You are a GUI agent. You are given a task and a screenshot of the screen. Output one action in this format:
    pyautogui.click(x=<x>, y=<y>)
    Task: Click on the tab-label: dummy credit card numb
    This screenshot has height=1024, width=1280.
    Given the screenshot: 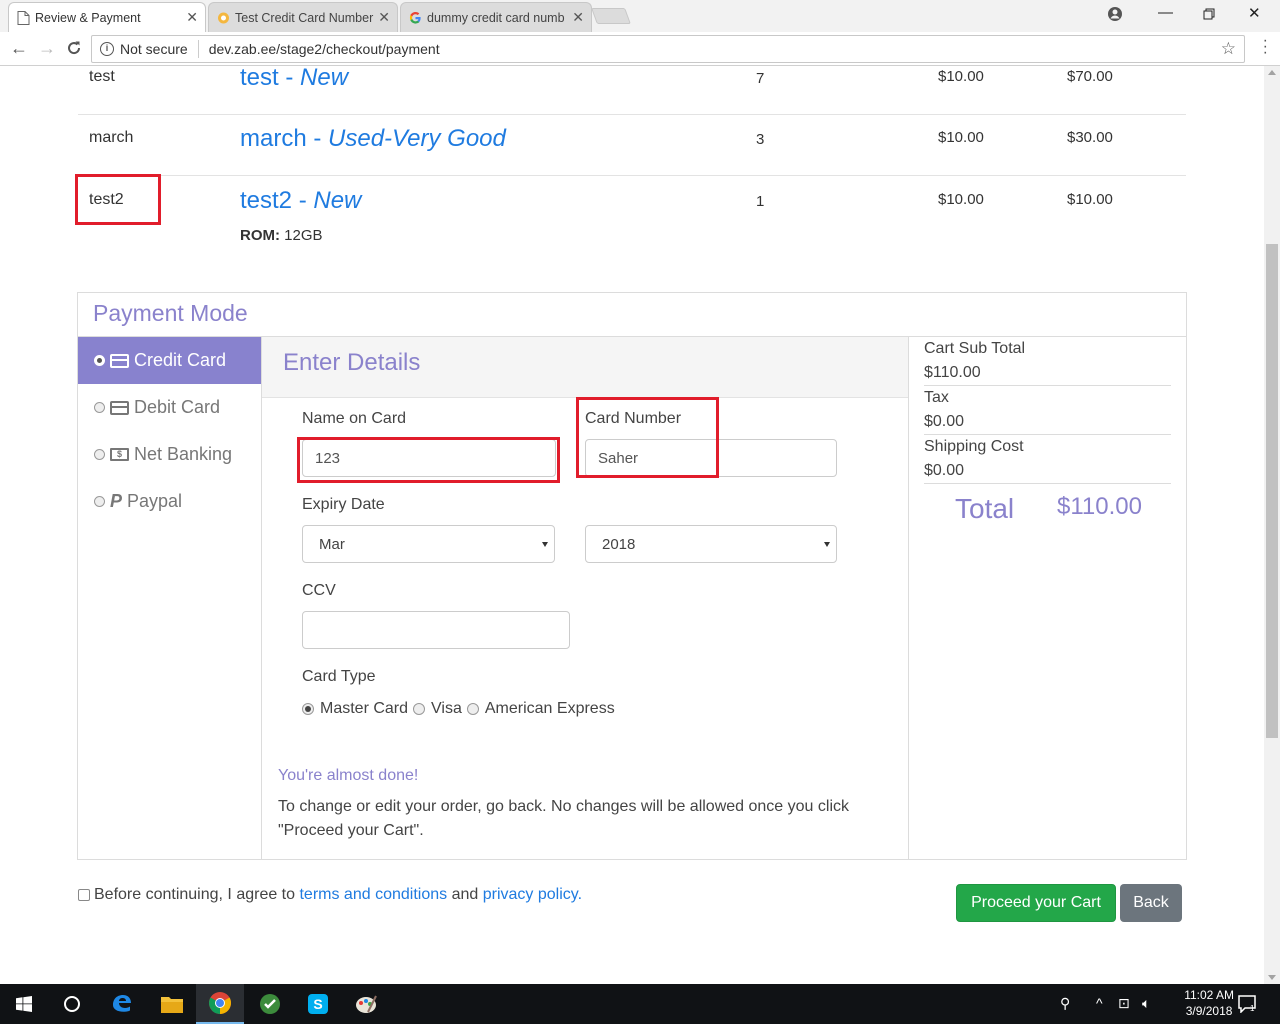 What is the action you would take?
    pyautogui.click(x=496, y=17)
    